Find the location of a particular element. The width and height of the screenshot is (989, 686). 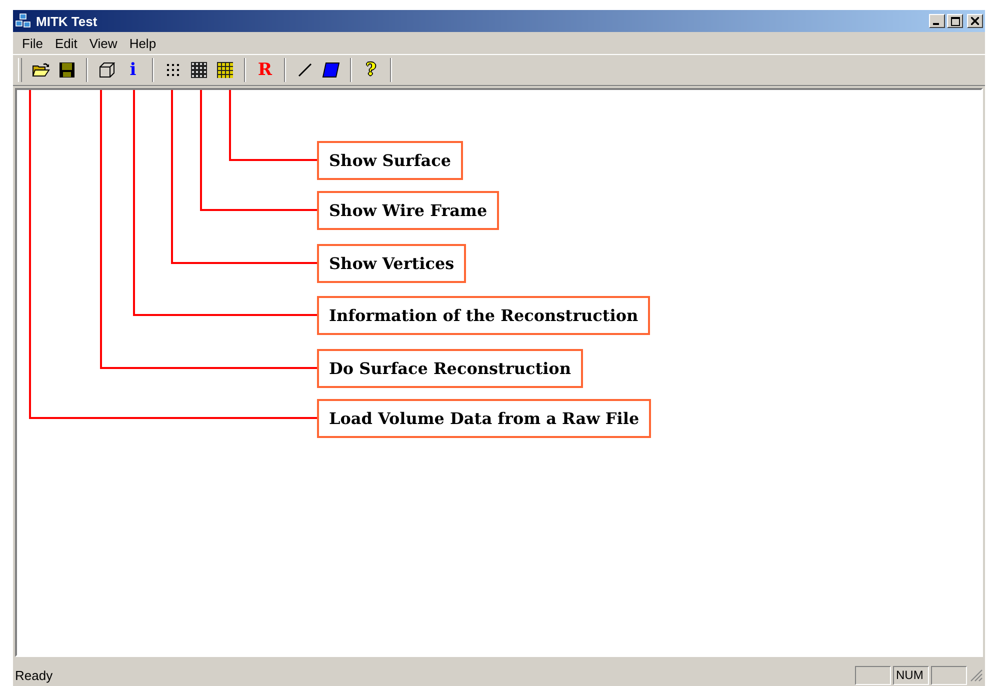

line-icon is located at coordinates (305, 70).